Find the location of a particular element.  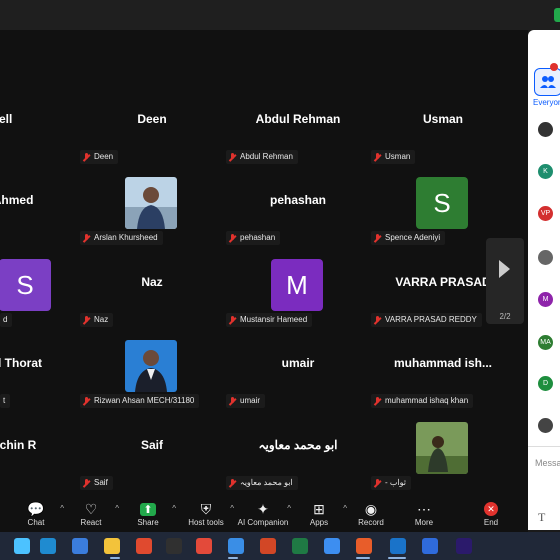

ai-companion-button: ✦ AI Companion ^ is located at coordinates (263, 515).